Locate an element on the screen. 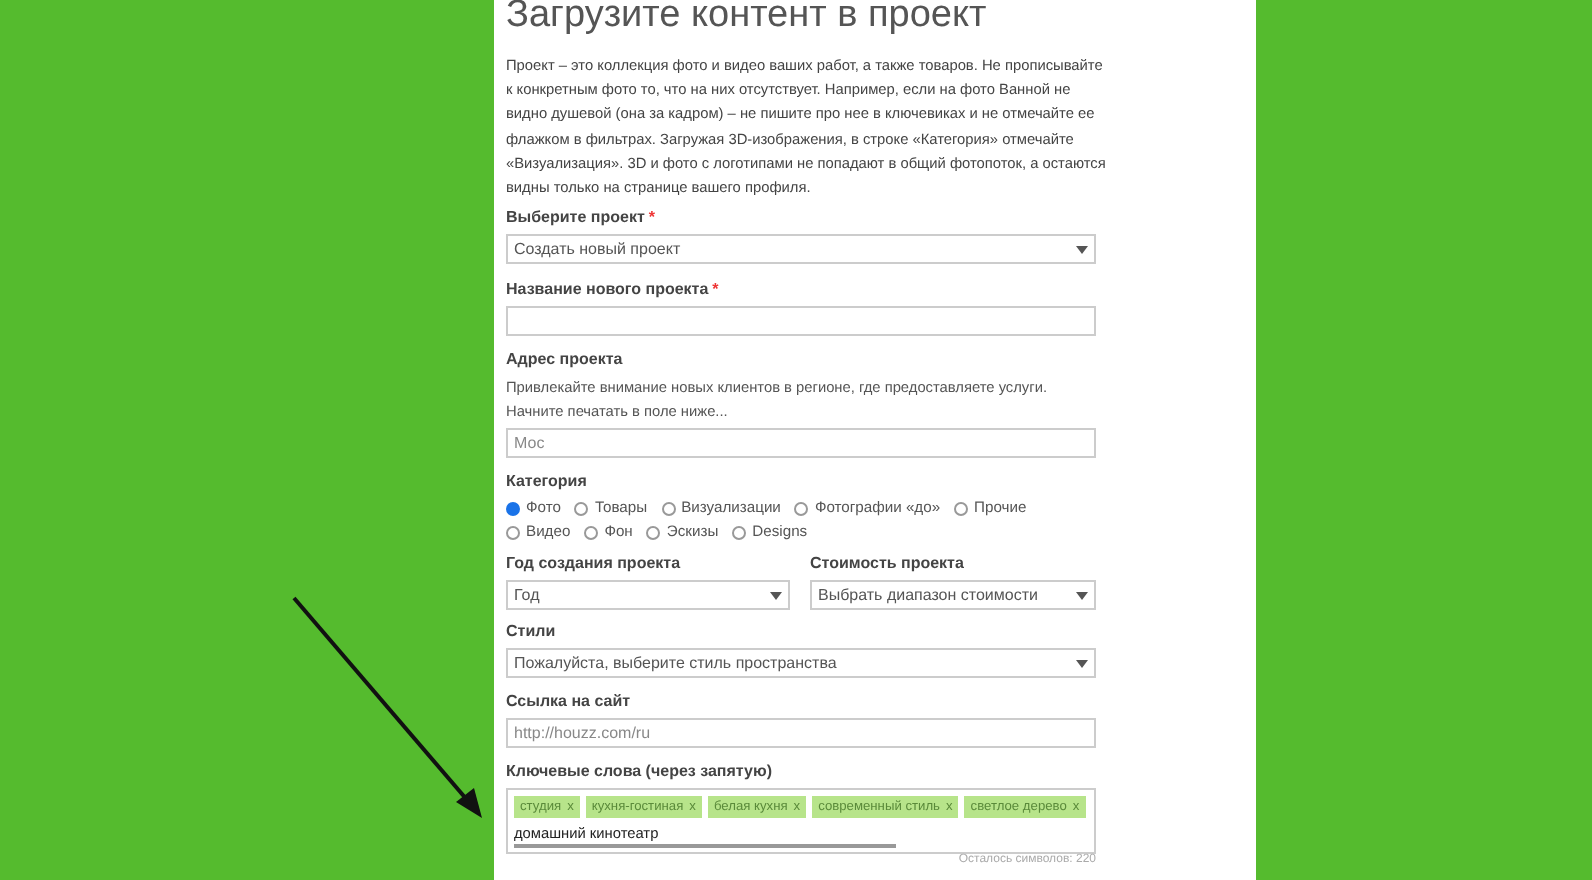  dropdown-select: Выбрать диапазон стоимости is located at coordinates (953, 595).